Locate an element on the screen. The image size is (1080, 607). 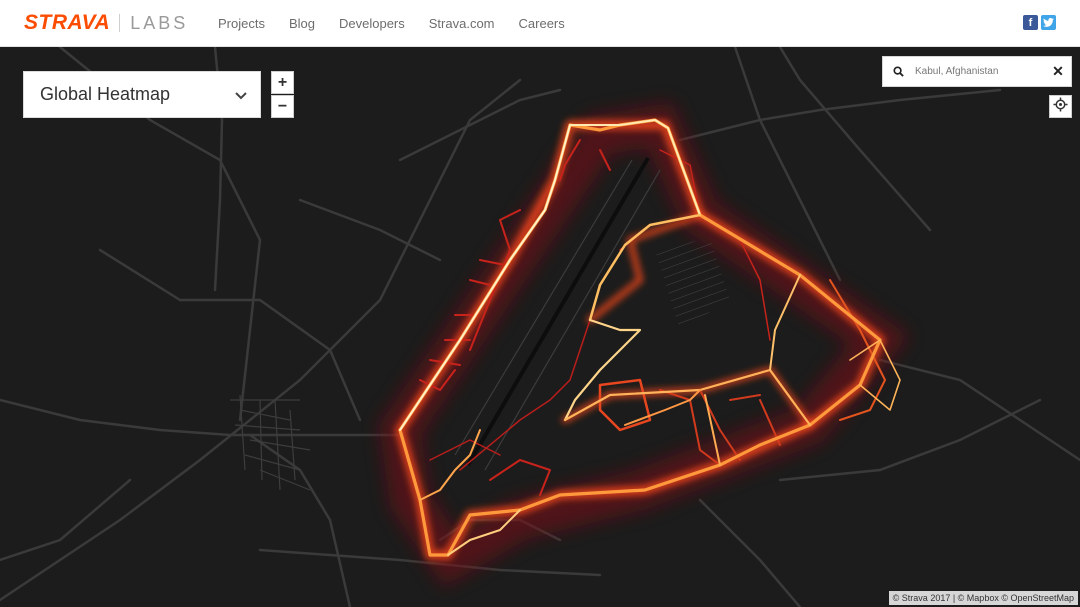
twitter-icon is located at coordinates (1048, 22).